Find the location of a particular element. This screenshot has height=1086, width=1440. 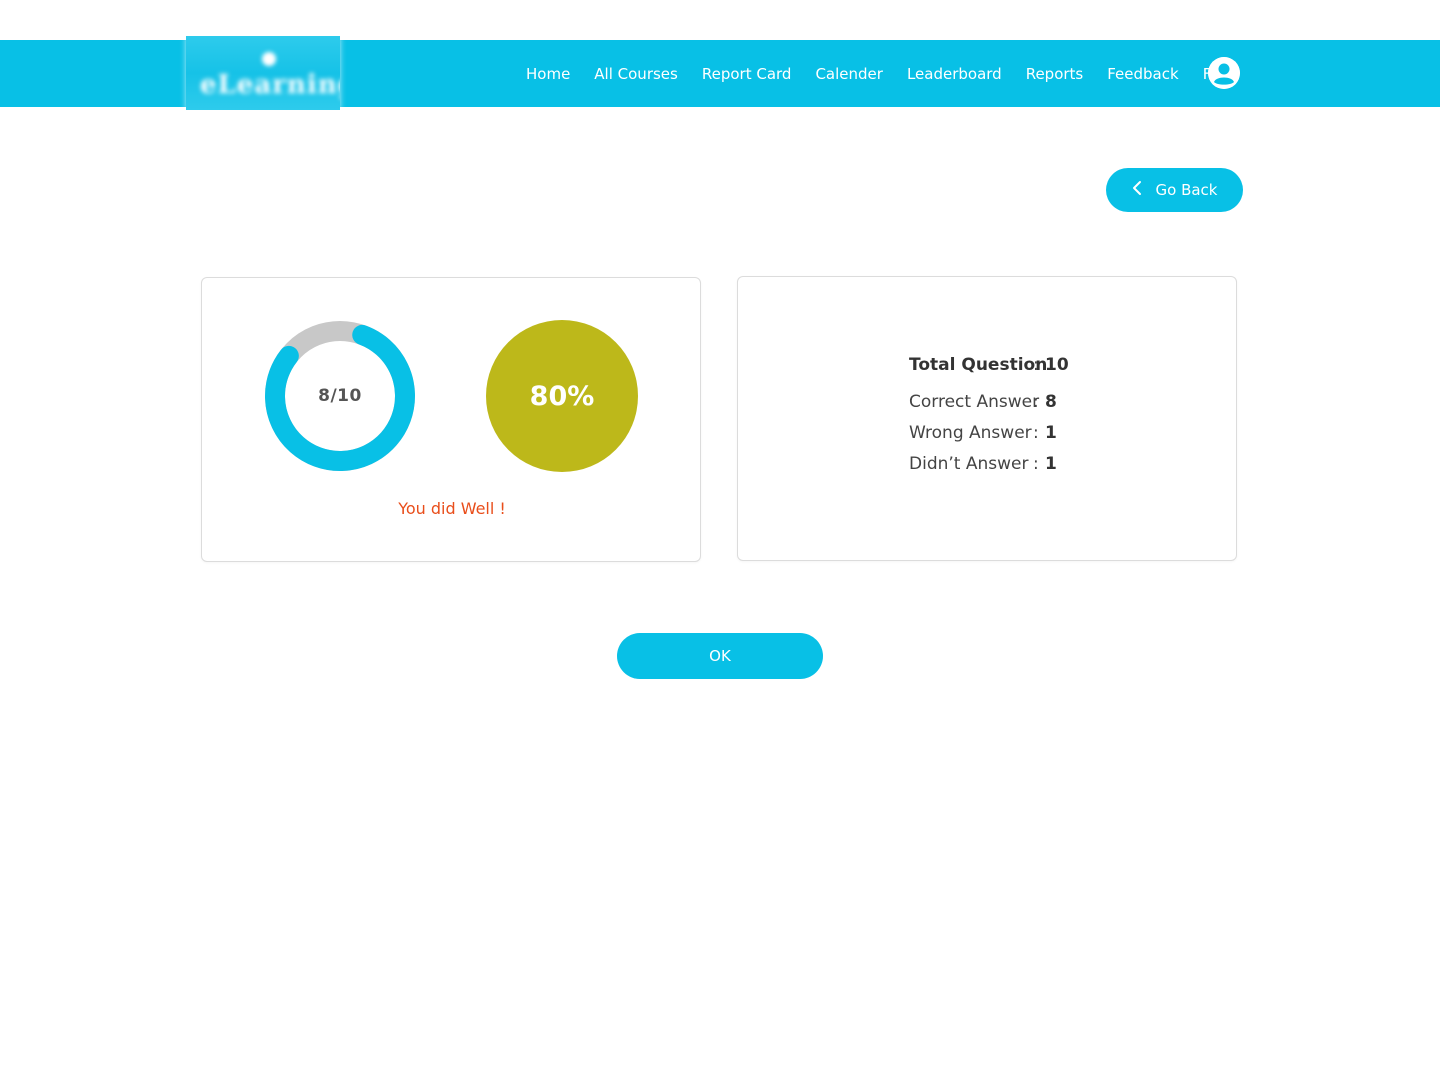

summary-label: Wrong Answer is located at coordinates (970, 433).